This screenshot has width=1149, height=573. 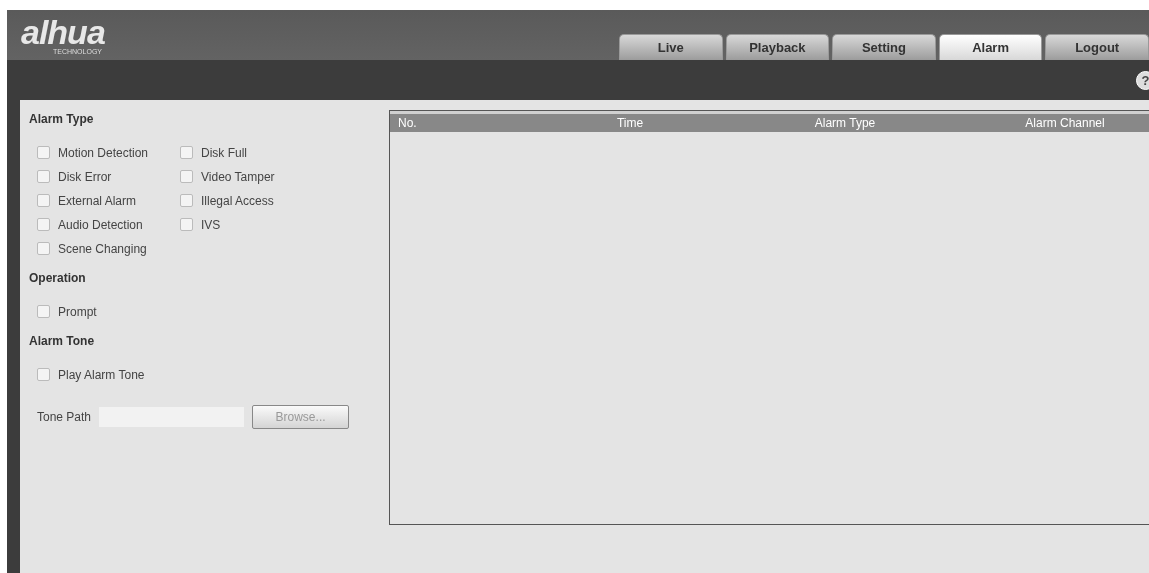 I want to click on nav-tab: Alarm, so click(x=990, y=47).